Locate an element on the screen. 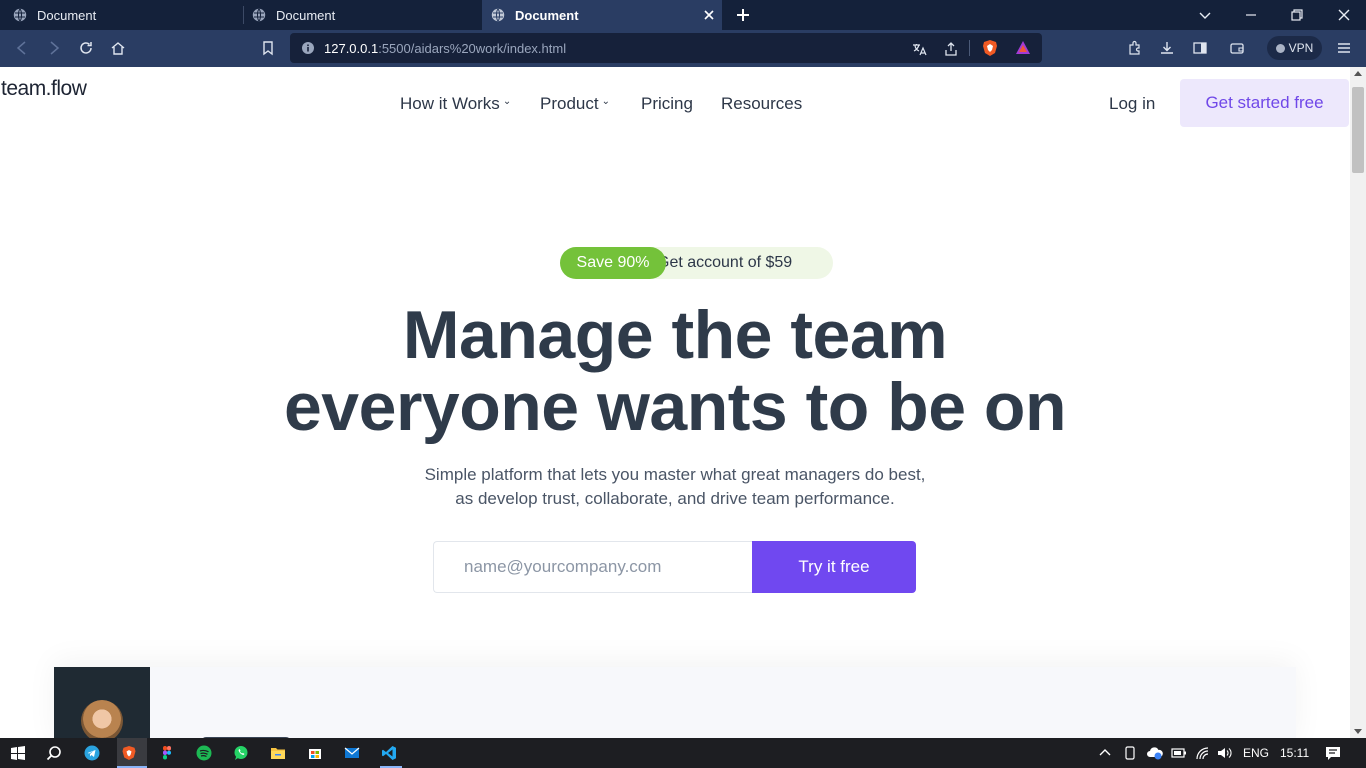 This screenshot has width=1366, height=768. wallet-icon is located at coordinates (1237, 48).